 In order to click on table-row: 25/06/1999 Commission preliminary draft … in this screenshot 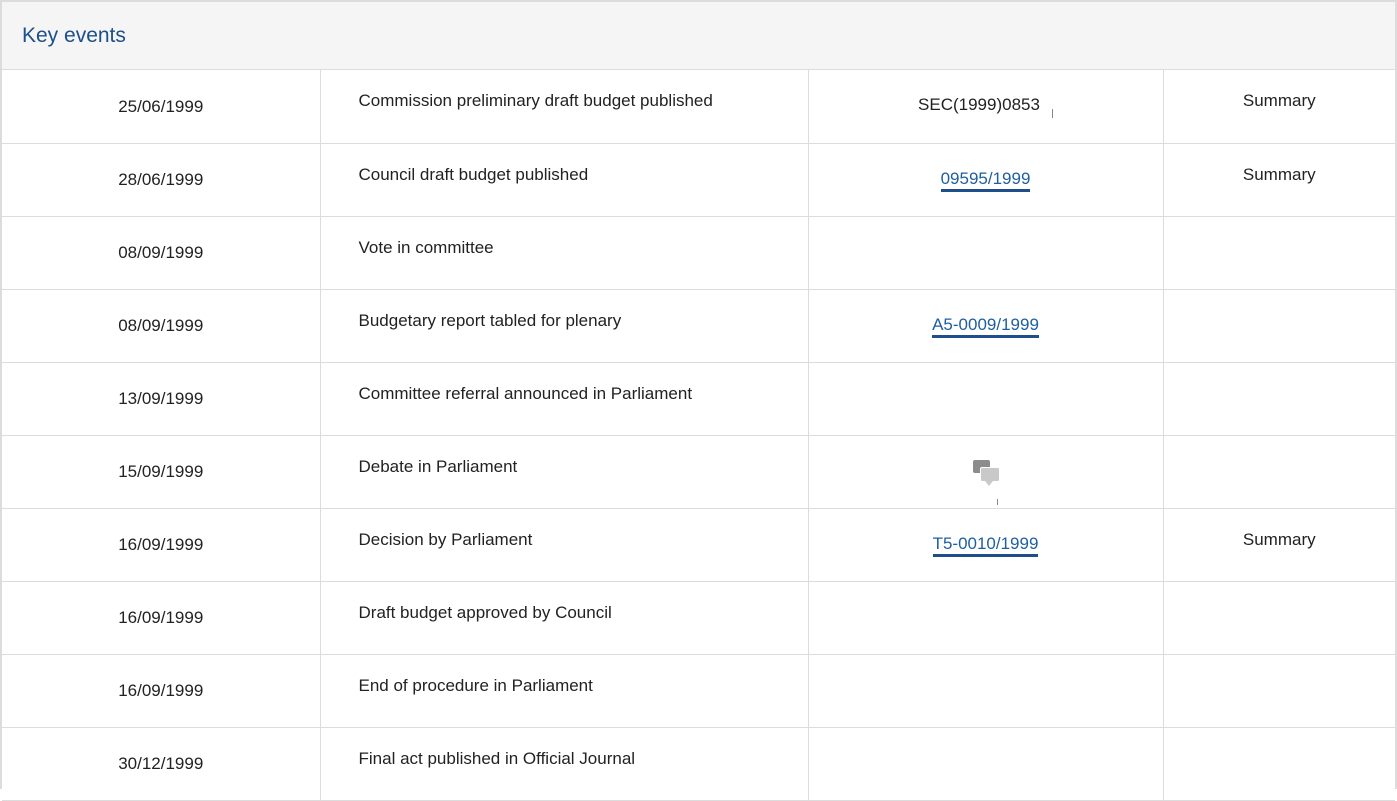, I will do `click(698, 107)`.